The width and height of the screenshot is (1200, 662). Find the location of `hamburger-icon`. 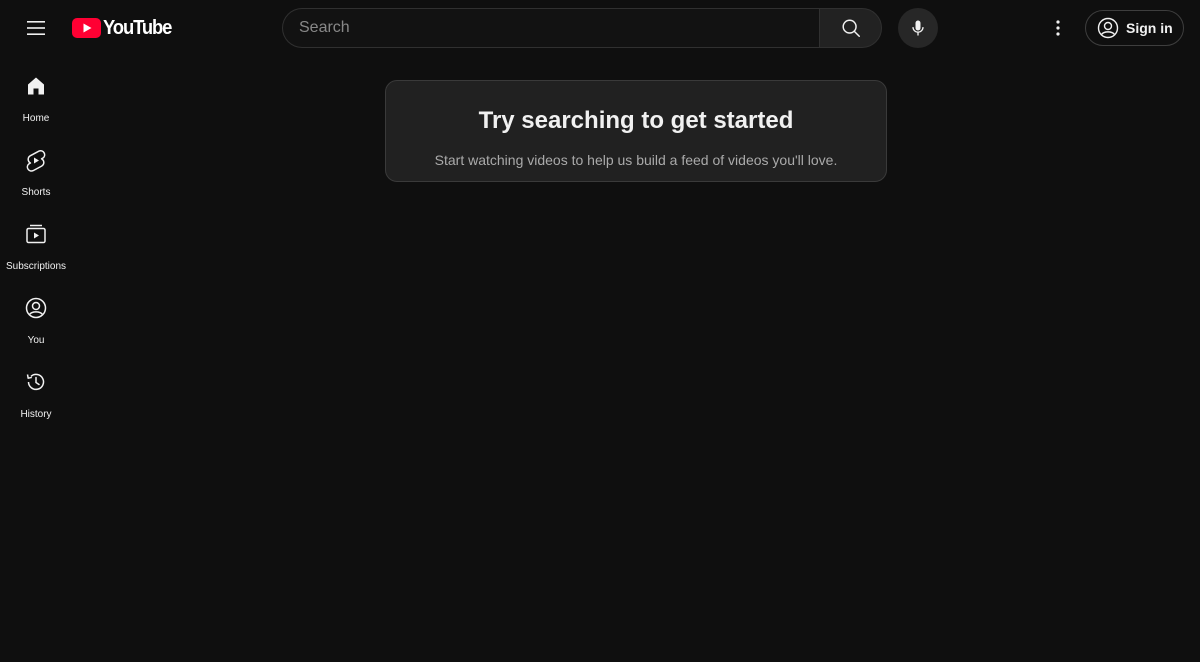

hamburger-icon is located at coordinates (36, 28).